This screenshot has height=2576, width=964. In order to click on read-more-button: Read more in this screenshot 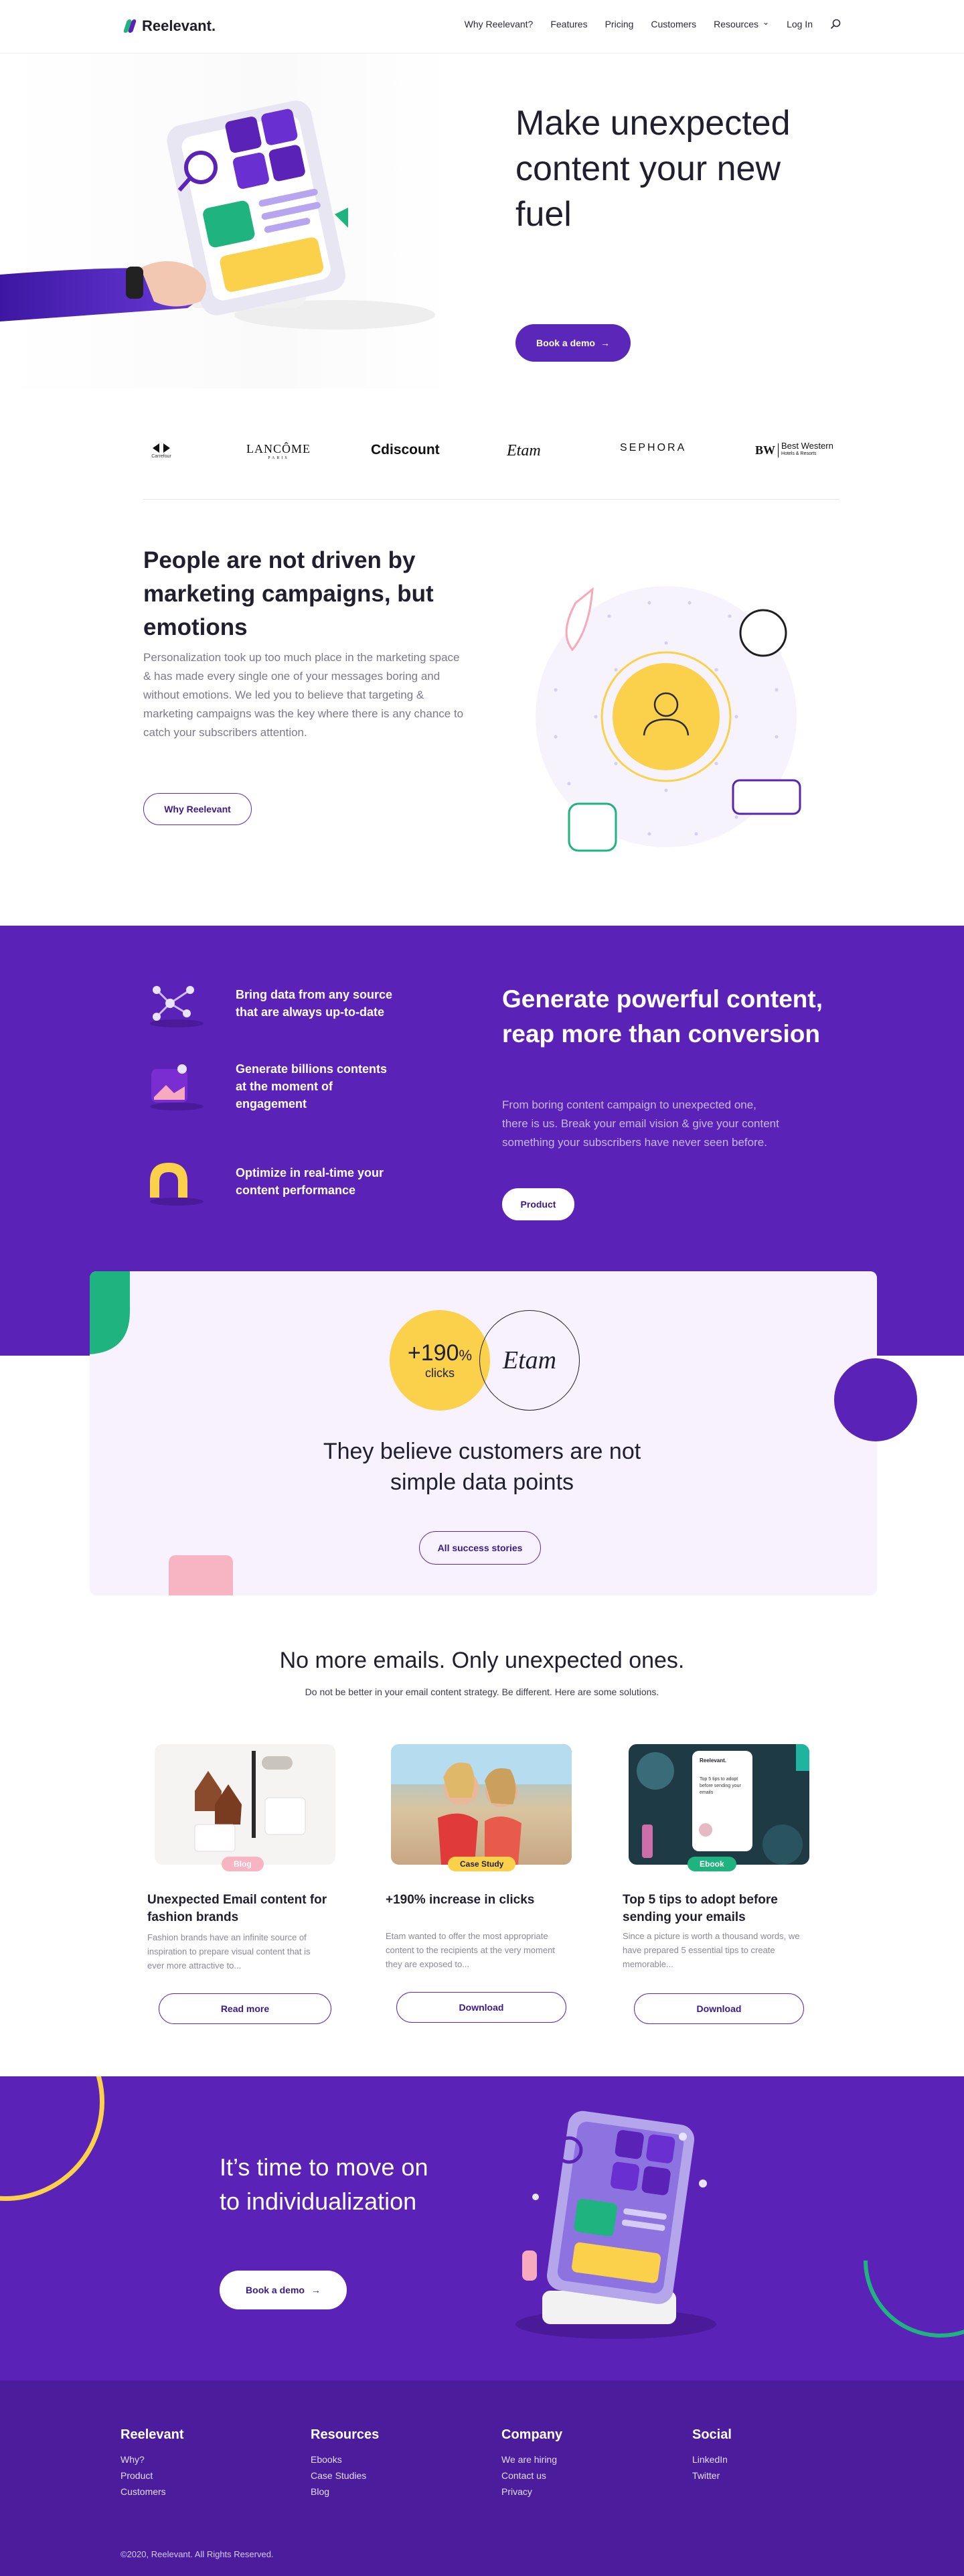, I will do `click(245, 2008)`.